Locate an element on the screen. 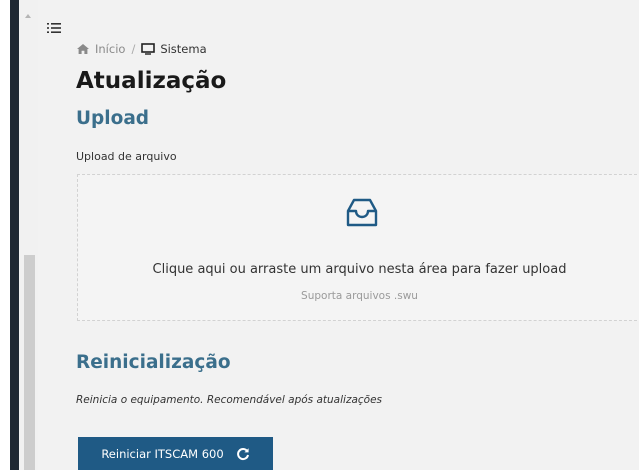  restart-button: Reiniciar ITSCAM 600 is located at coordinates (175, 453).